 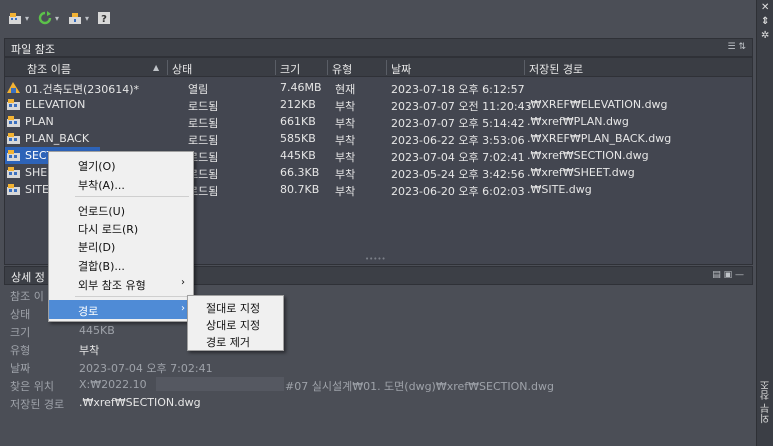 What do you see at coordinates (28, 277) in the screenshot?
I see `details-title: 상세 정` at bounding box center [28, 277].